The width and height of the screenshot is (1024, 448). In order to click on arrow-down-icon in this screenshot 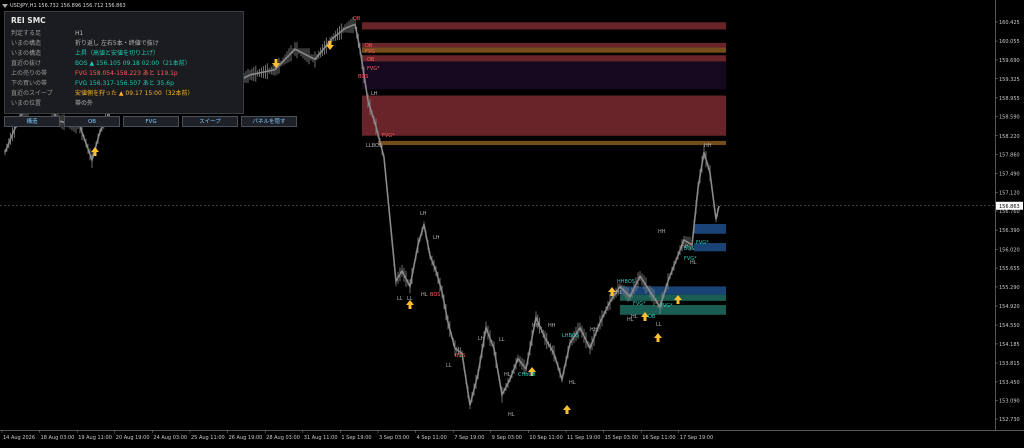, I will do `click(330, 45)`.